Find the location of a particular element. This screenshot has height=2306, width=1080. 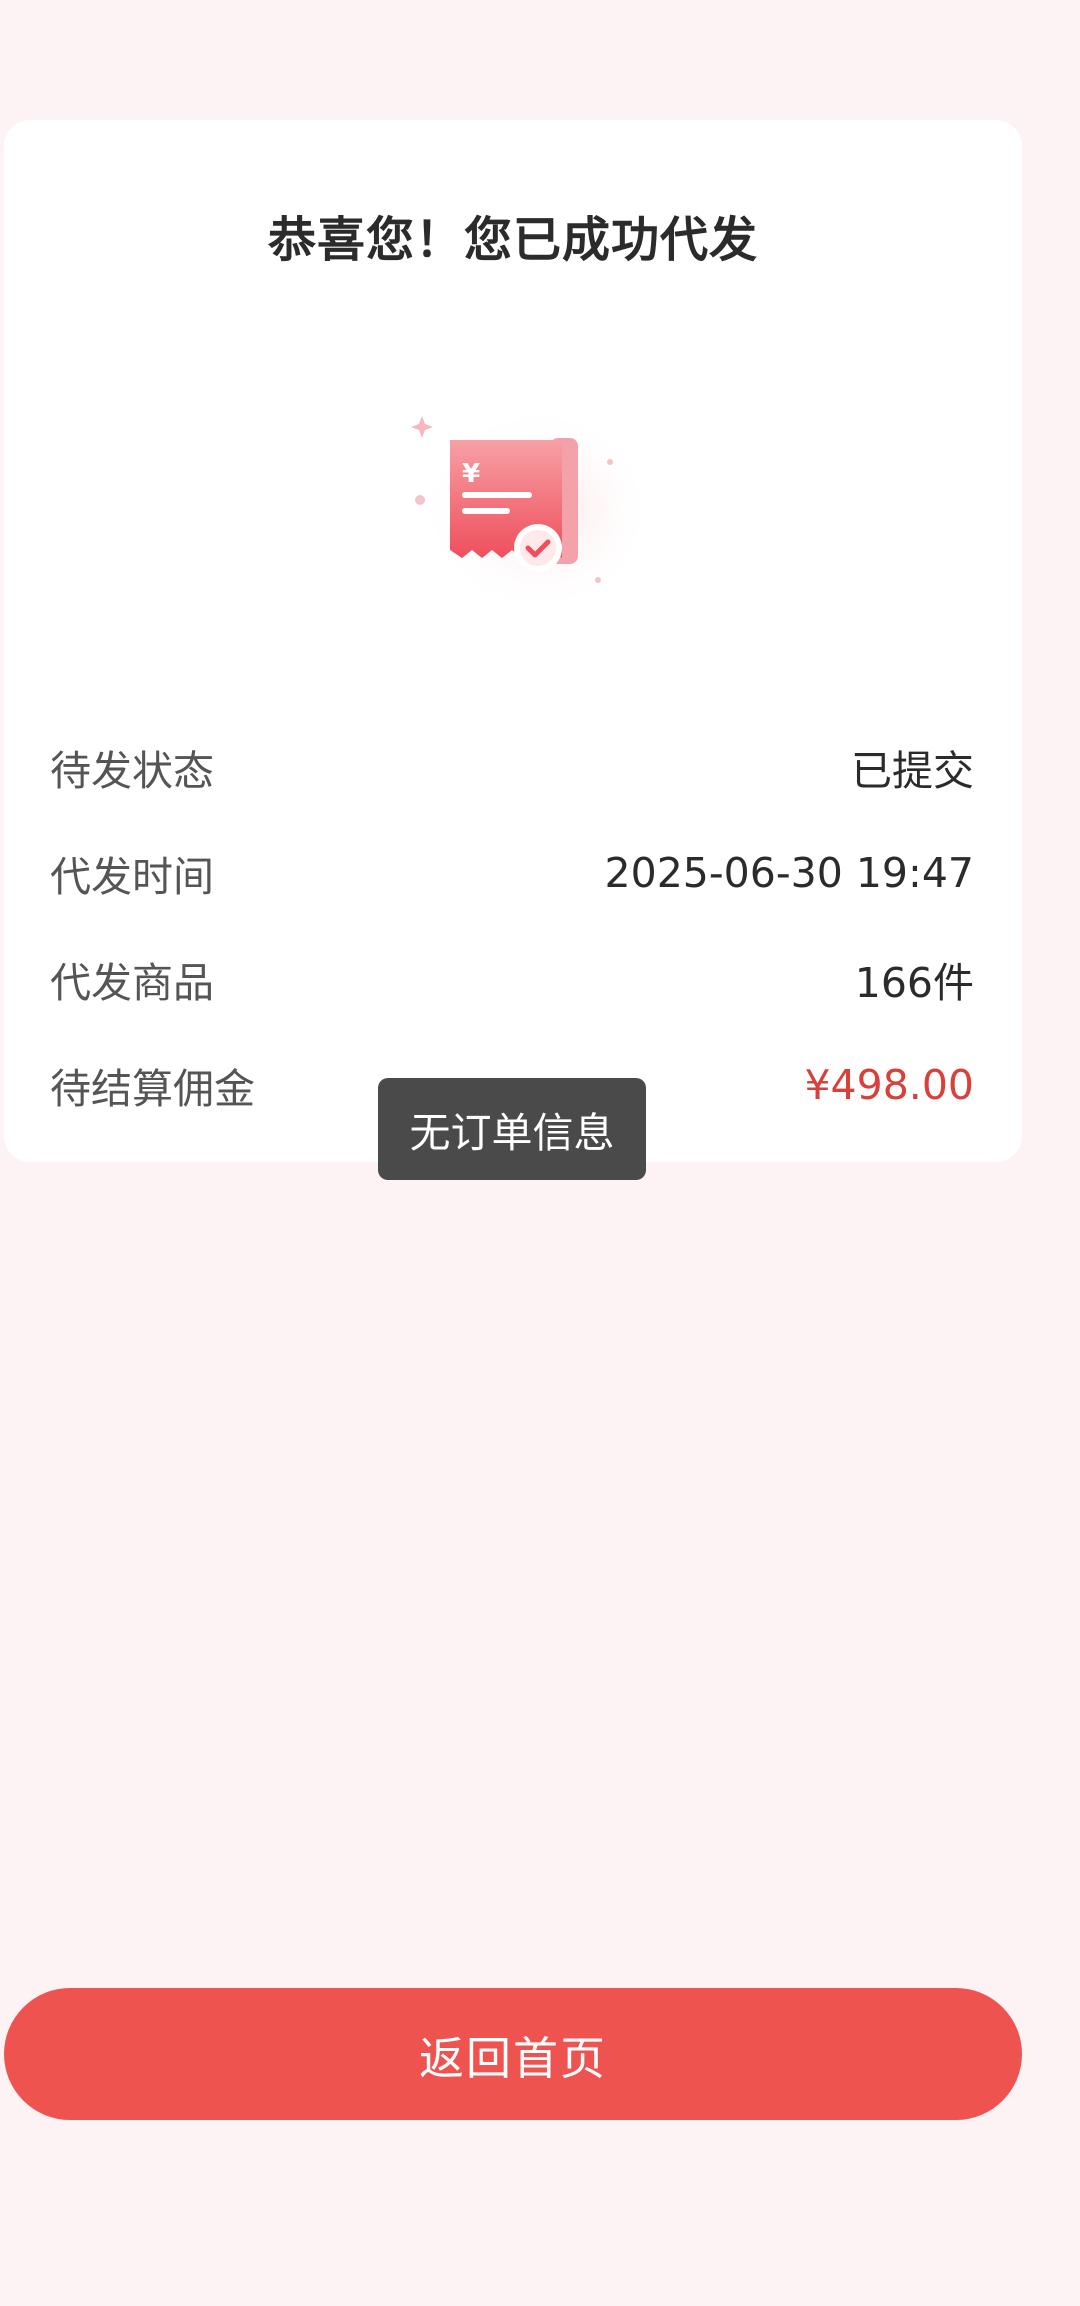

time-label: 代发时间 is located at coordinates (132, 877).